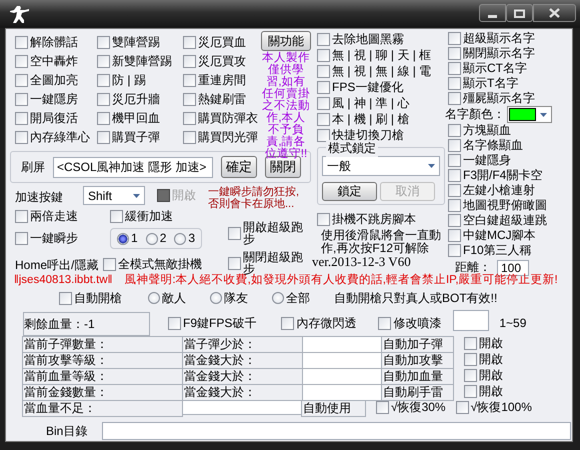 Image resolution: width=580 pixels, height=450 pixels. Describe the element at coordinates (239, 167) in the screenshot. I see `confirm-button: 確定` at that location.